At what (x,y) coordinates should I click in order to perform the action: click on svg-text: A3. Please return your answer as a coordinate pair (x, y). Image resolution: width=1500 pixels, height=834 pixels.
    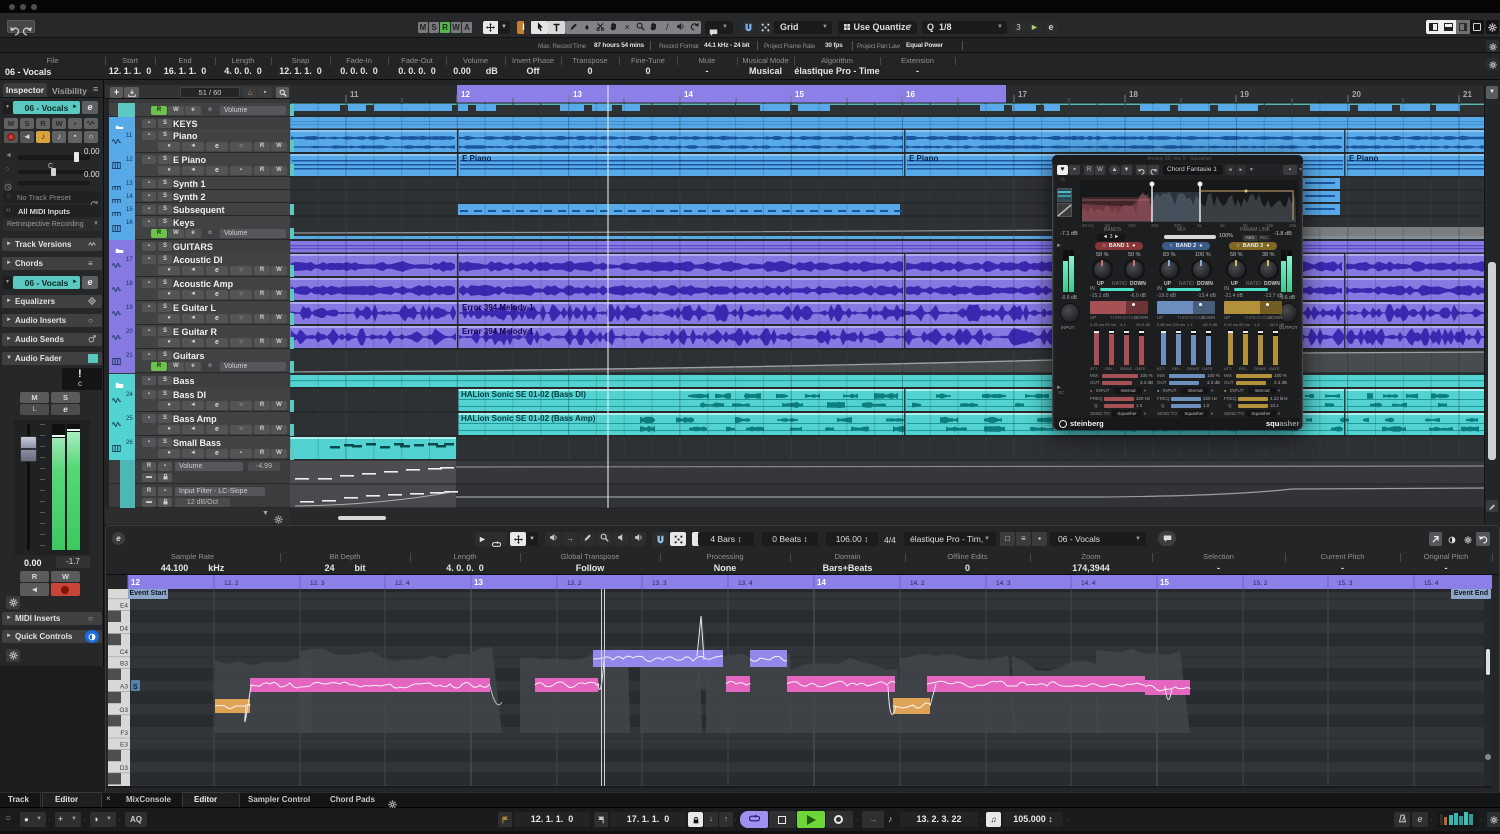
    Looking at the image, I should click on (124, 687).